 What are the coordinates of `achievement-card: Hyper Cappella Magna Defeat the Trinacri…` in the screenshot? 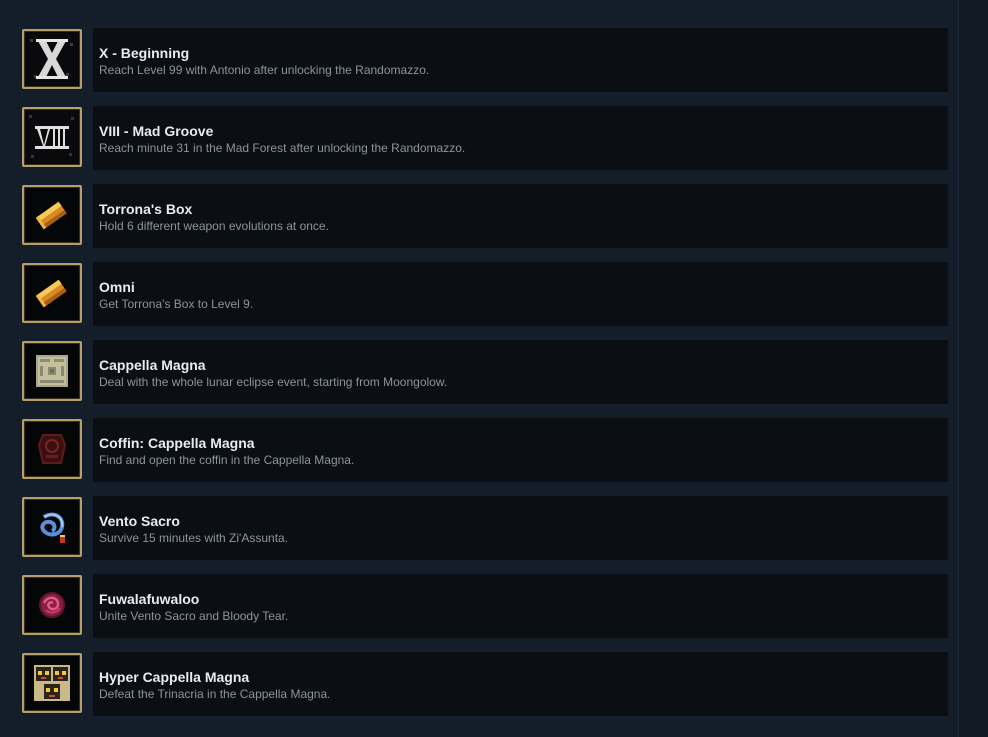 It's located at (520, 684).